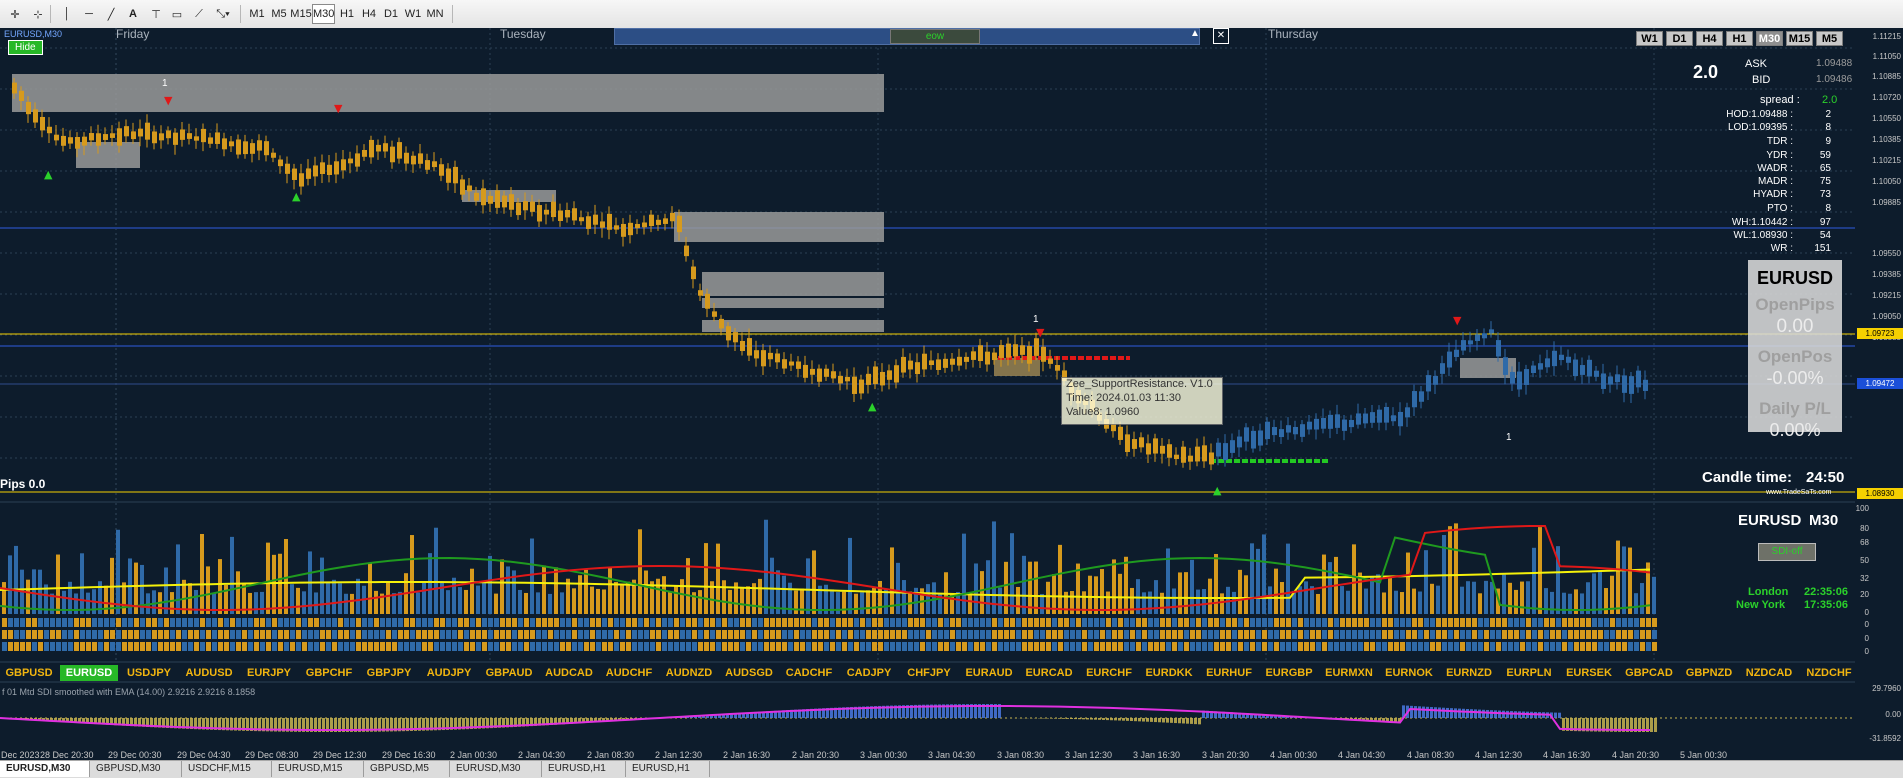 The width and height of the screenshot is (1903, 778). I want to click on pair-button-nzdchf: NZDCHF, so click(1829, 673).